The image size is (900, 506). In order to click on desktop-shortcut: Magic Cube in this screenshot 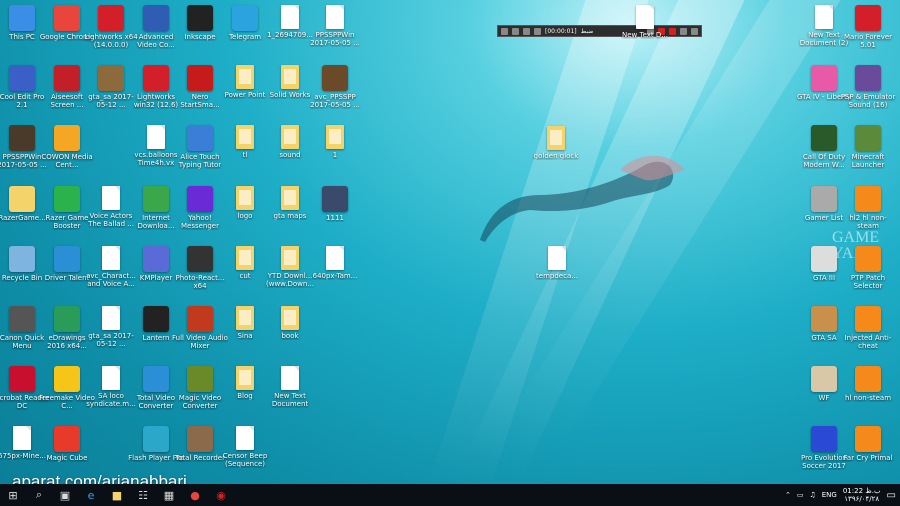, I will do `click(67, 444)`.